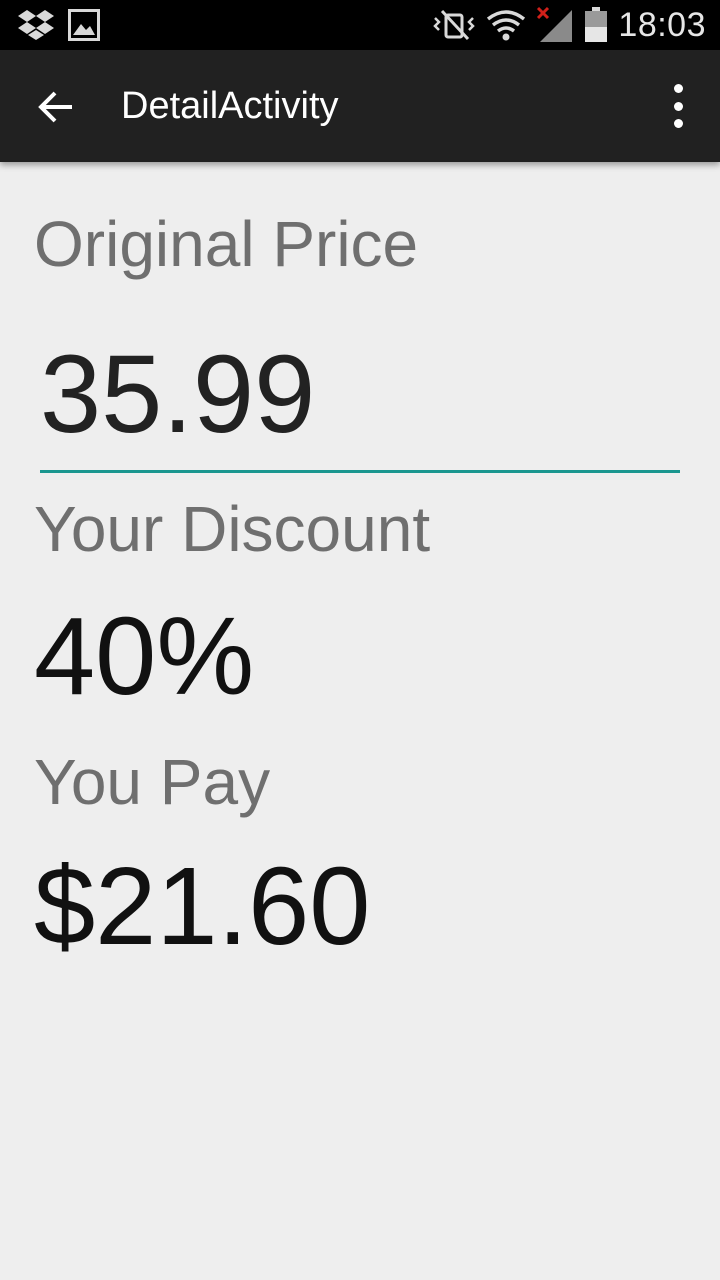 The width and height of the screenshot is (720, 1280). Describe the element at coordinates (662, 24) in the screenshot. I see `clock: 18:03` at that location.